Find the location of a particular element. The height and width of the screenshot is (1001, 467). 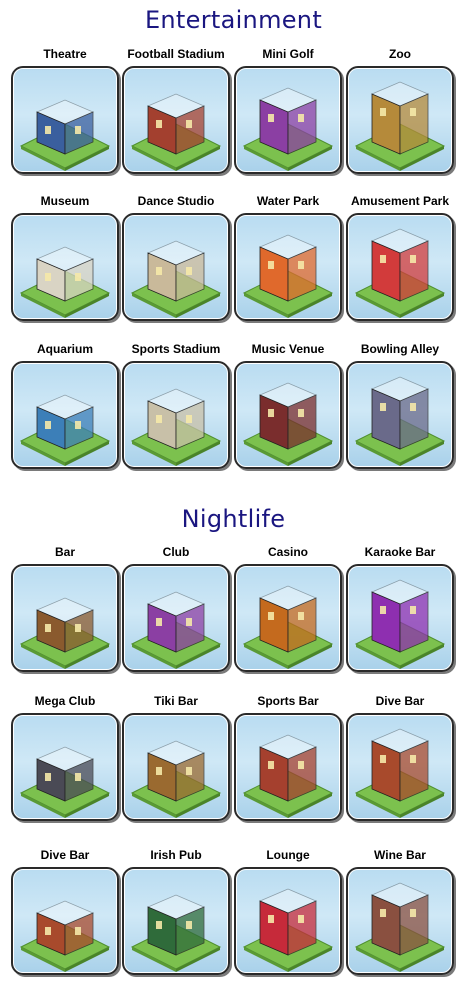

museum-icon is located at coordinates (65, 282).